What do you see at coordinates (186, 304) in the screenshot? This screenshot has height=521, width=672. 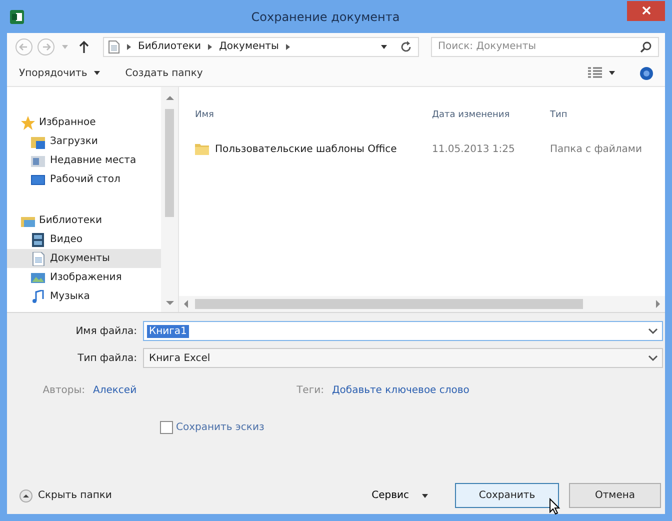 I see `scroll-left-icon` at bounding box center [186, 304].